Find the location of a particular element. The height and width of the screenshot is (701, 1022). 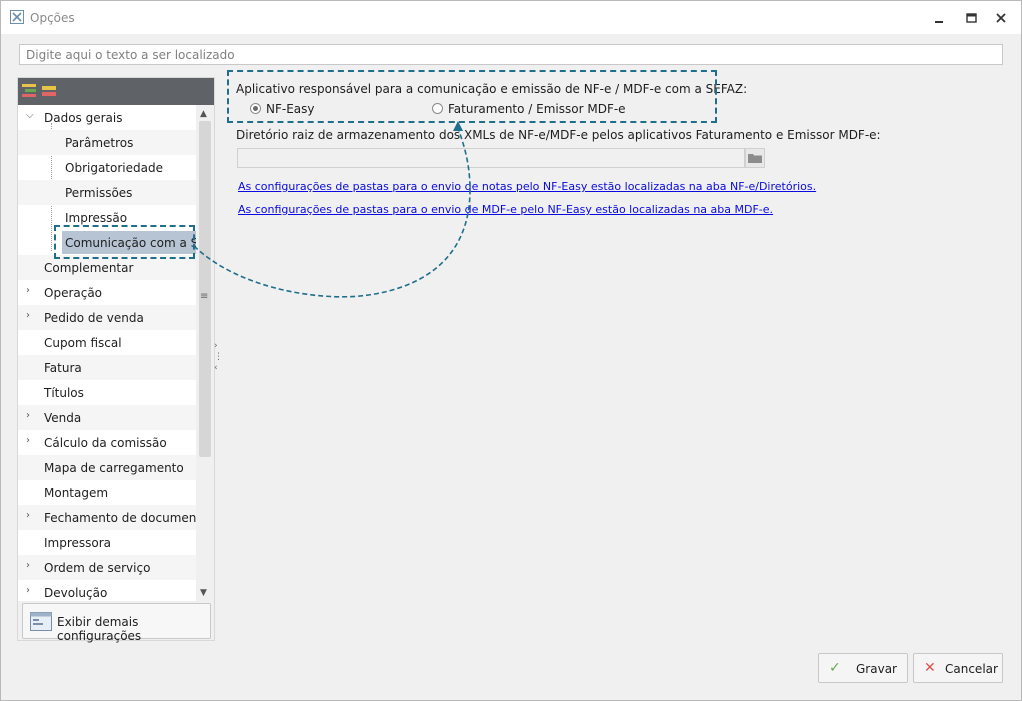

tree-item-fechamento-documentos: › Fechamento de documentos is located at coordinates (107, 517).